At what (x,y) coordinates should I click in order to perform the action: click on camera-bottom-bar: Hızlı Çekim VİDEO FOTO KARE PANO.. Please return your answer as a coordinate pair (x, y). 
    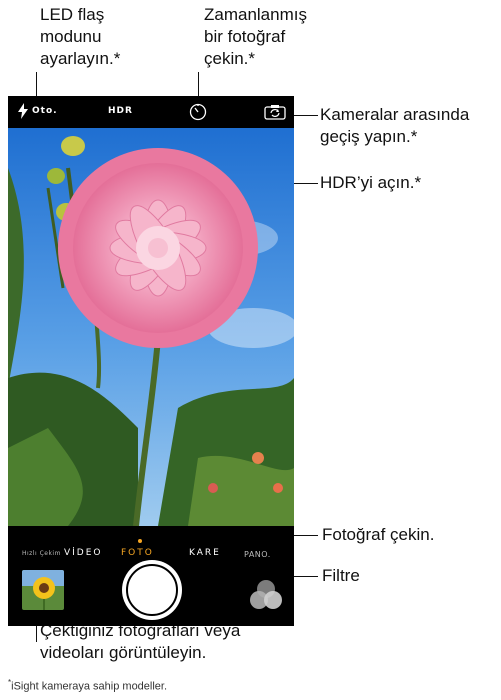
    Looking at the image, I should click on (151, 576).